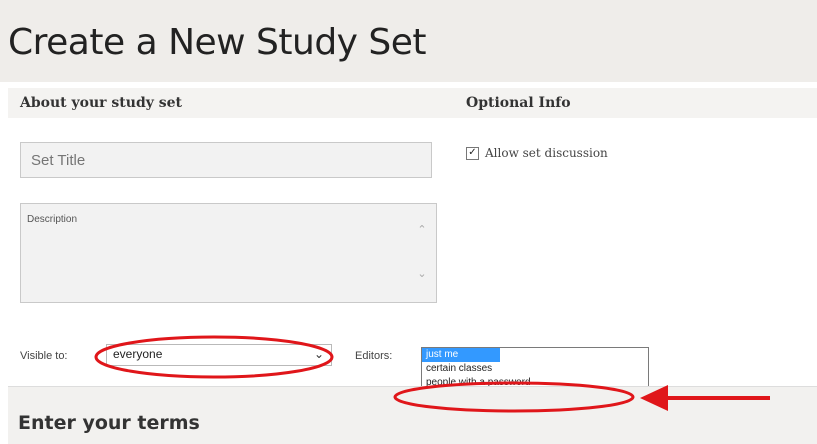 The height and width of the screenshot is (444, 817). Describe the element at coordinates (44, 356) in the screenshot. I see `visible-to-label: Visible to:` at that location.